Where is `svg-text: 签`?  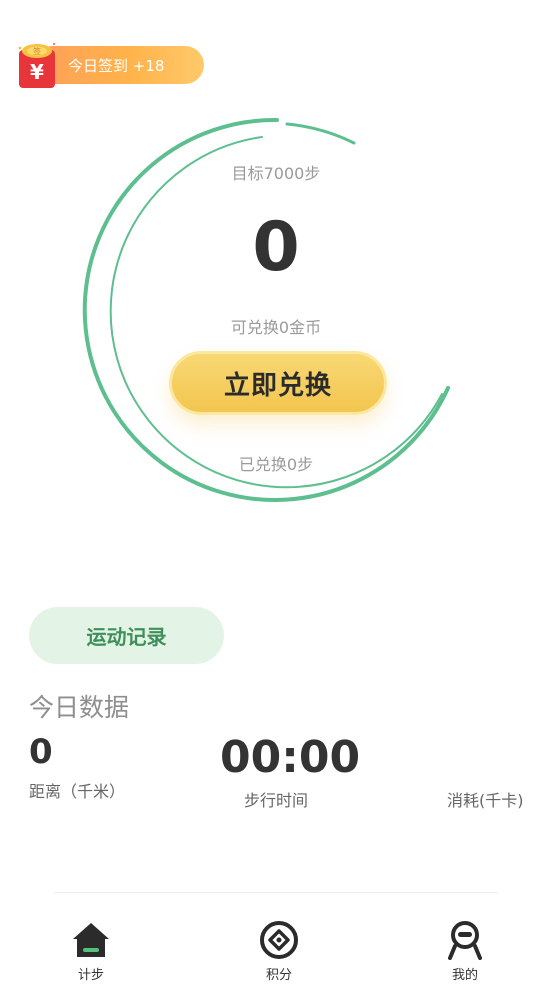 svg-text: 签 is located at coordinates (37, 51).